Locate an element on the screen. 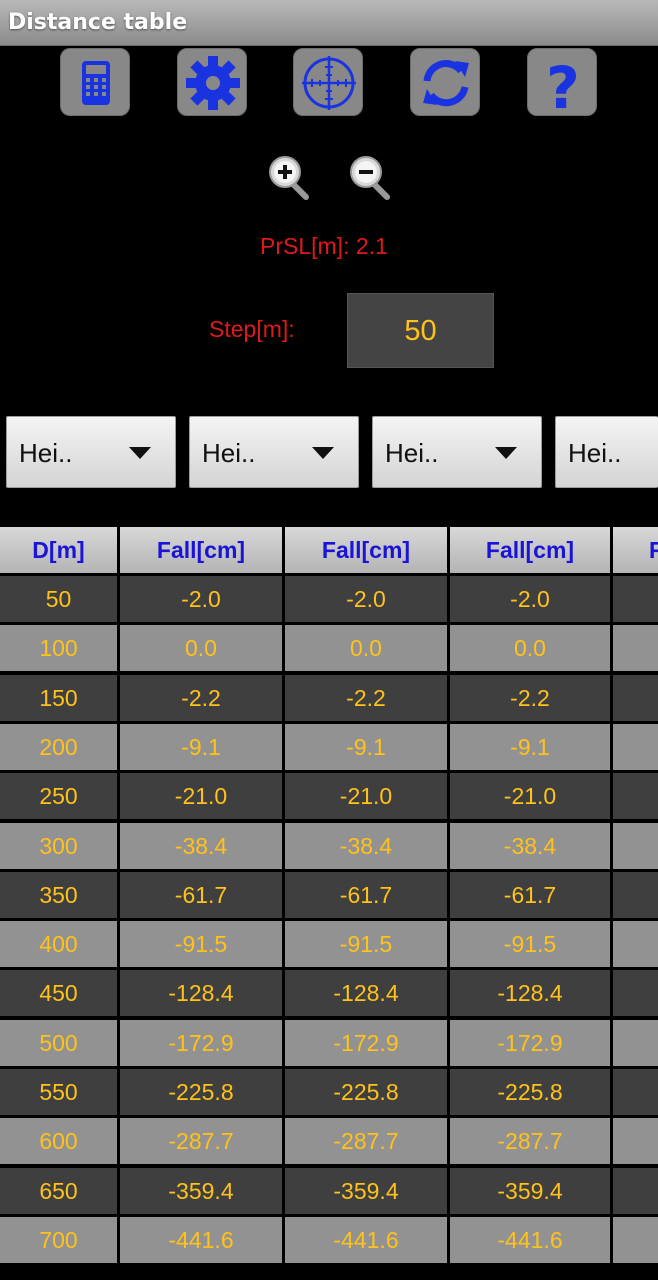  zoom-out-button is located at coordinates (368, 178).